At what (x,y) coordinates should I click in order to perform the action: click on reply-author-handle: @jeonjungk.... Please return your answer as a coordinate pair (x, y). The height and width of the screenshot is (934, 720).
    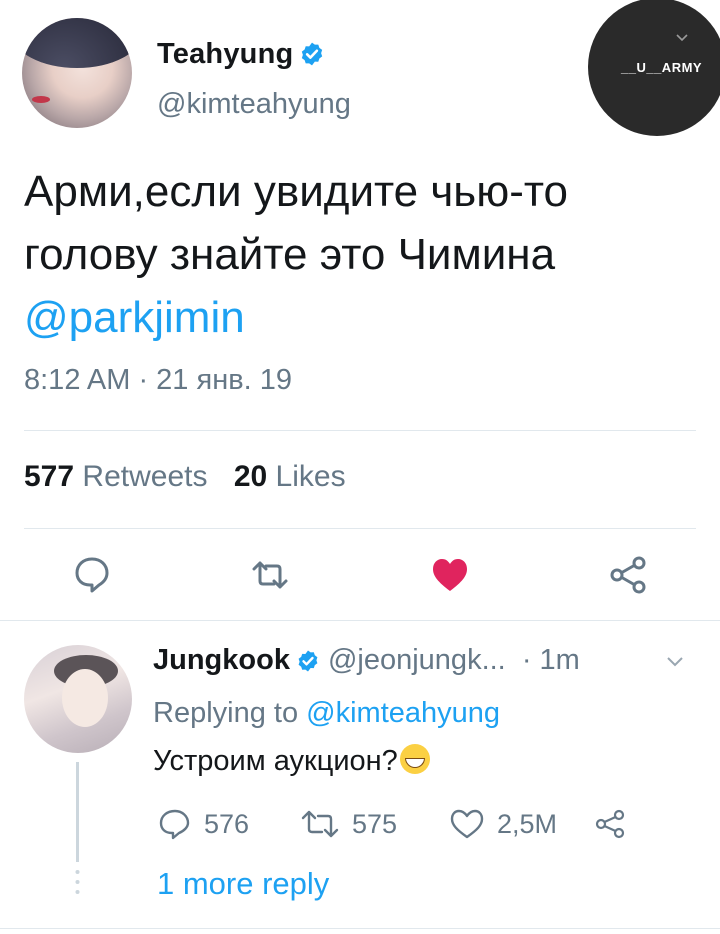
    Looking at the image, I should click on (416, 660).